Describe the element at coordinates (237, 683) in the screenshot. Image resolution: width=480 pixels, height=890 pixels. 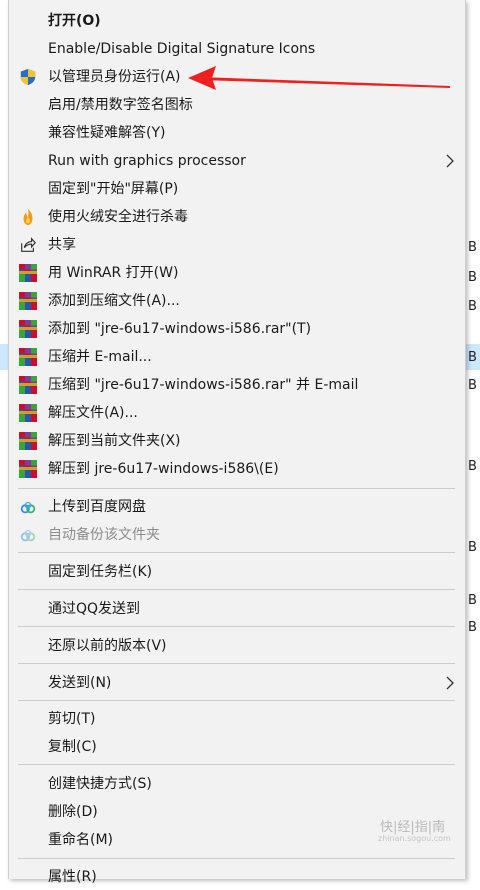
I see `menu-item-send-to: 发送到(N)` at that location.